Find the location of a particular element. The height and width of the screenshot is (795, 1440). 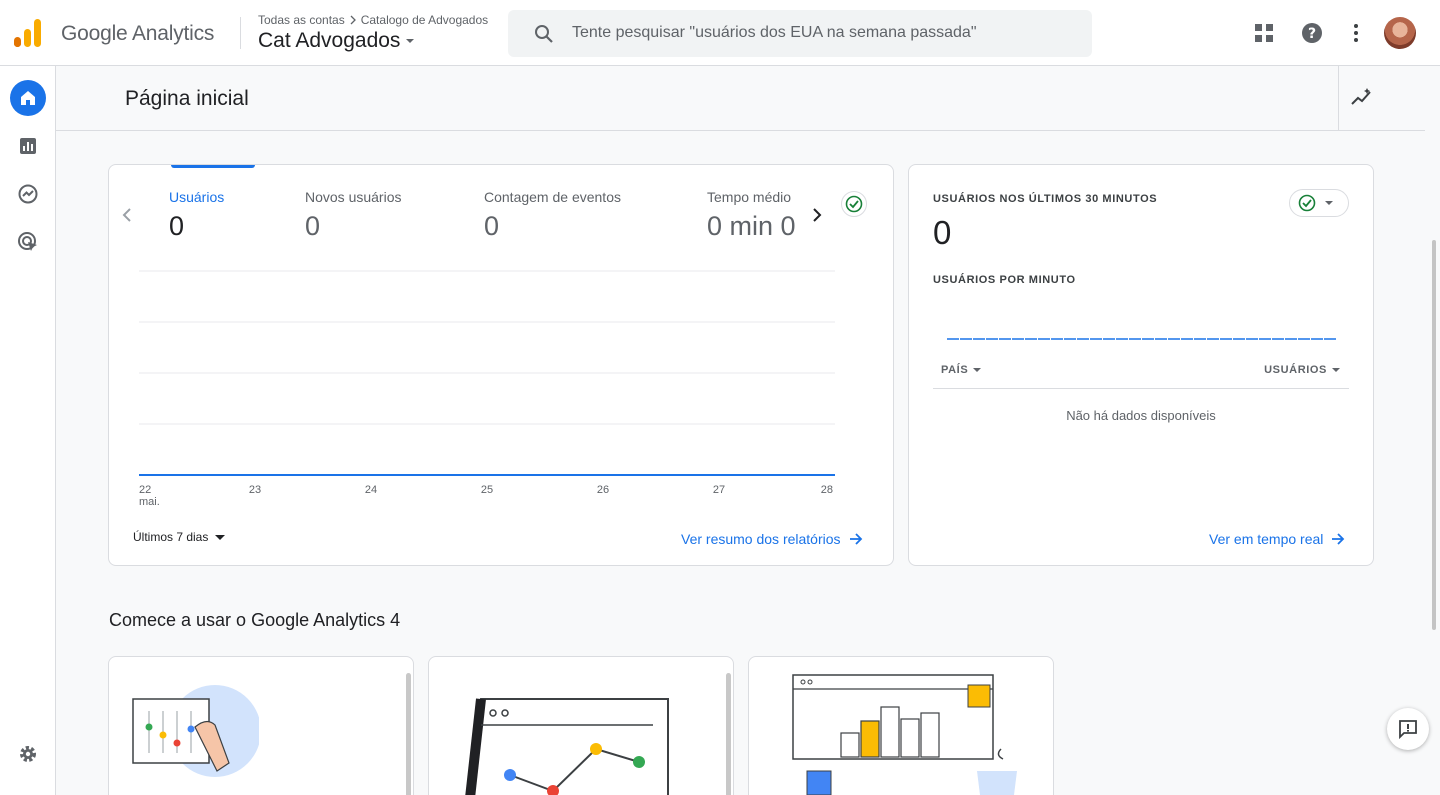

page-title: Página inicial is located at coordinates (187, 98).